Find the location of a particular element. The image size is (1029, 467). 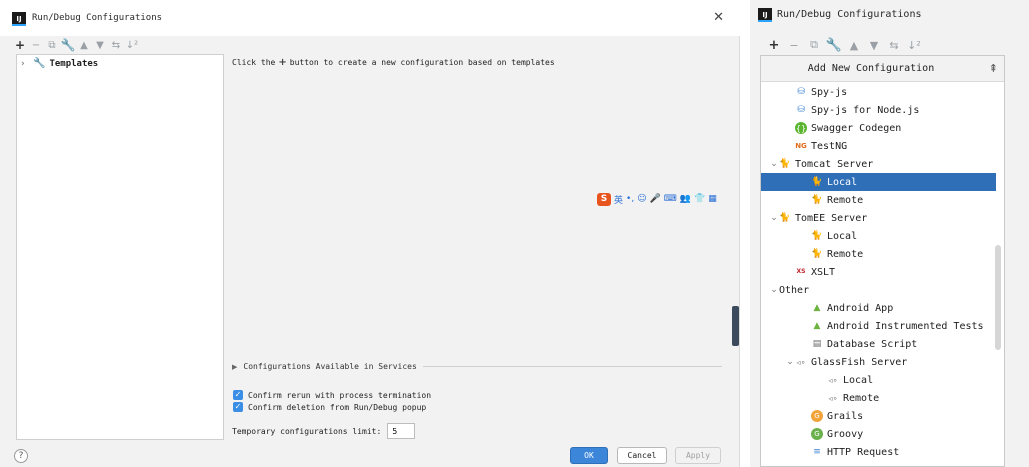

list-item-label: HTTP Request is located at coordinates (863, 452).